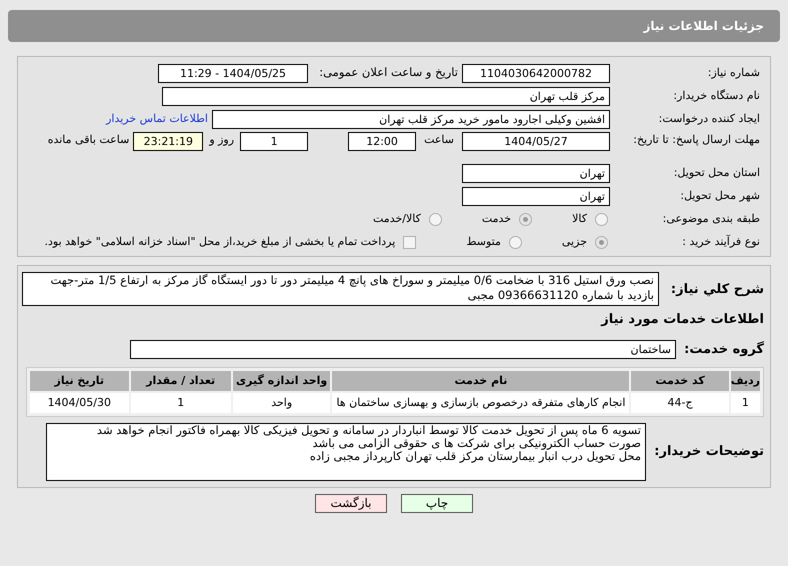 The height and width of the screenshot is (566, 788). What do you see at coordinates (157, 119) in the screenshot?
I see `contact-link: اطلاعات تماس خریدار` at bounding box center [157, 119].